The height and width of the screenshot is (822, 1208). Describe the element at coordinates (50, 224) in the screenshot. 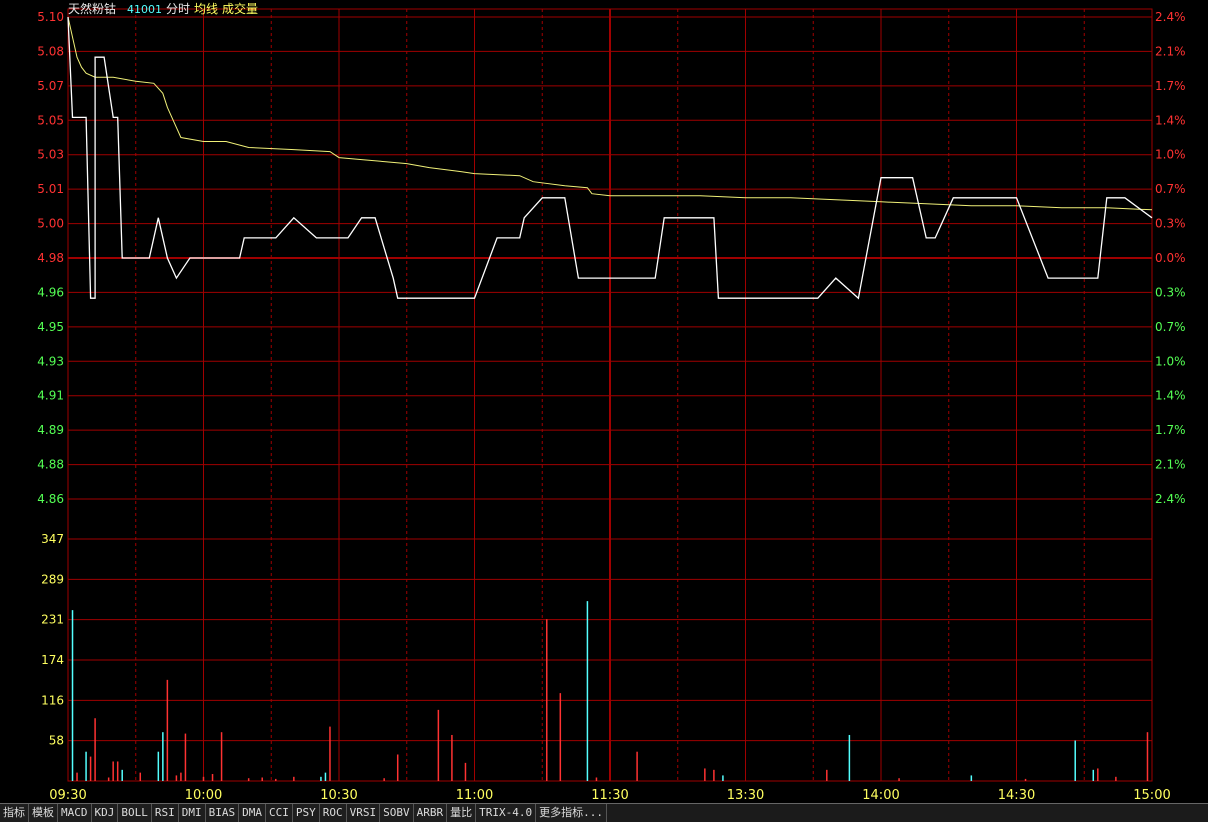

I see `price-tick-label: 5.00` at that location.